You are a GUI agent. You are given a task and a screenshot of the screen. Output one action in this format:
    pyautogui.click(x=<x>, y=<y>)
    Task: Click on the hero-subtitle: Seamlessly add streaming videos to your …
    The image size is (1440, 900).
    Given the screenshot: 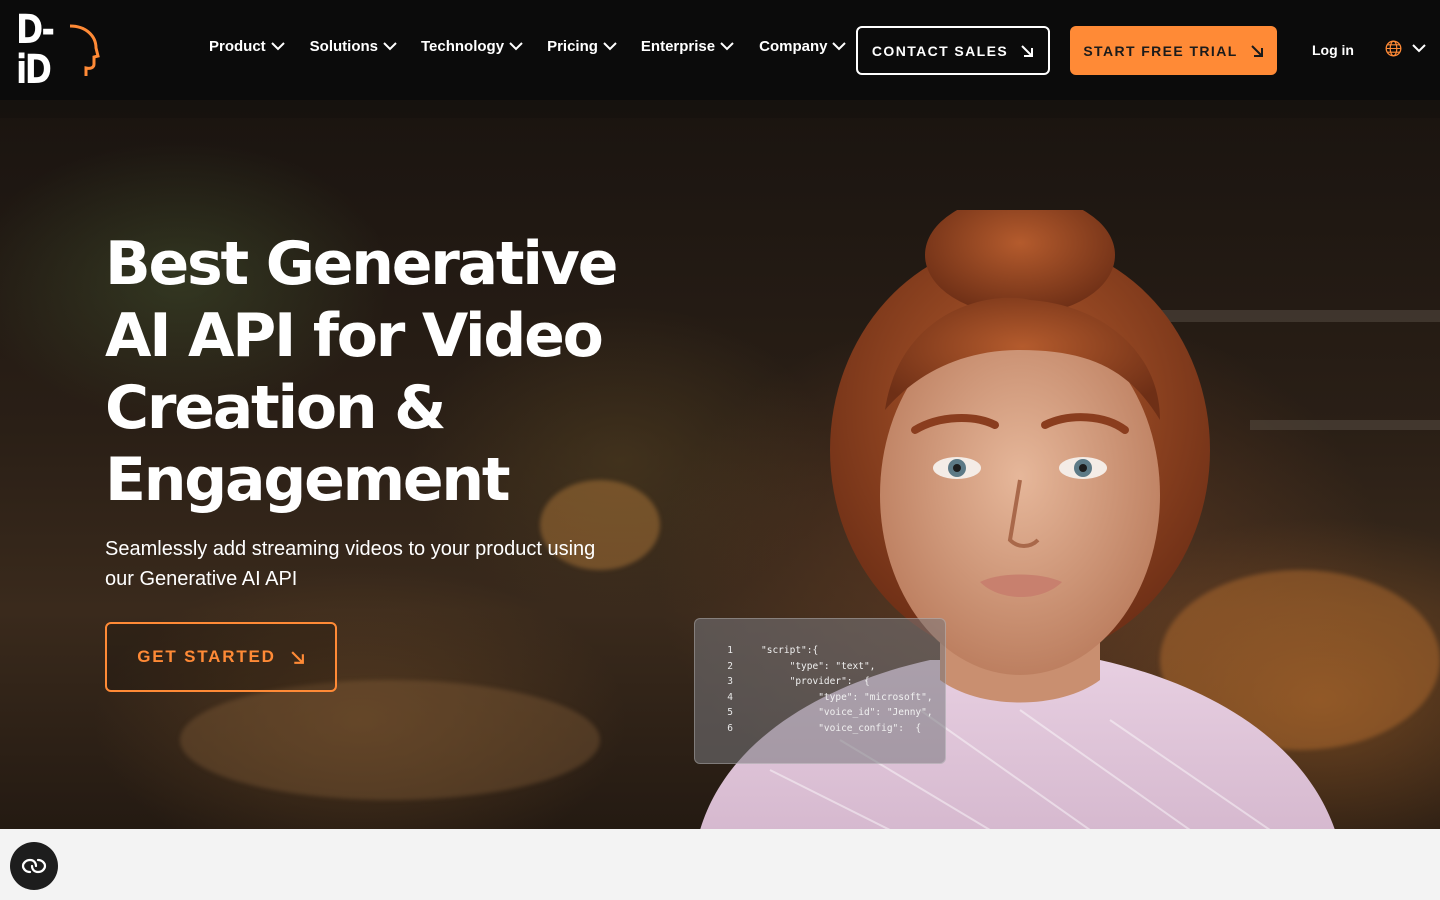 What is the action you would take?
    pyautogui.click(x=350, y=564)
    